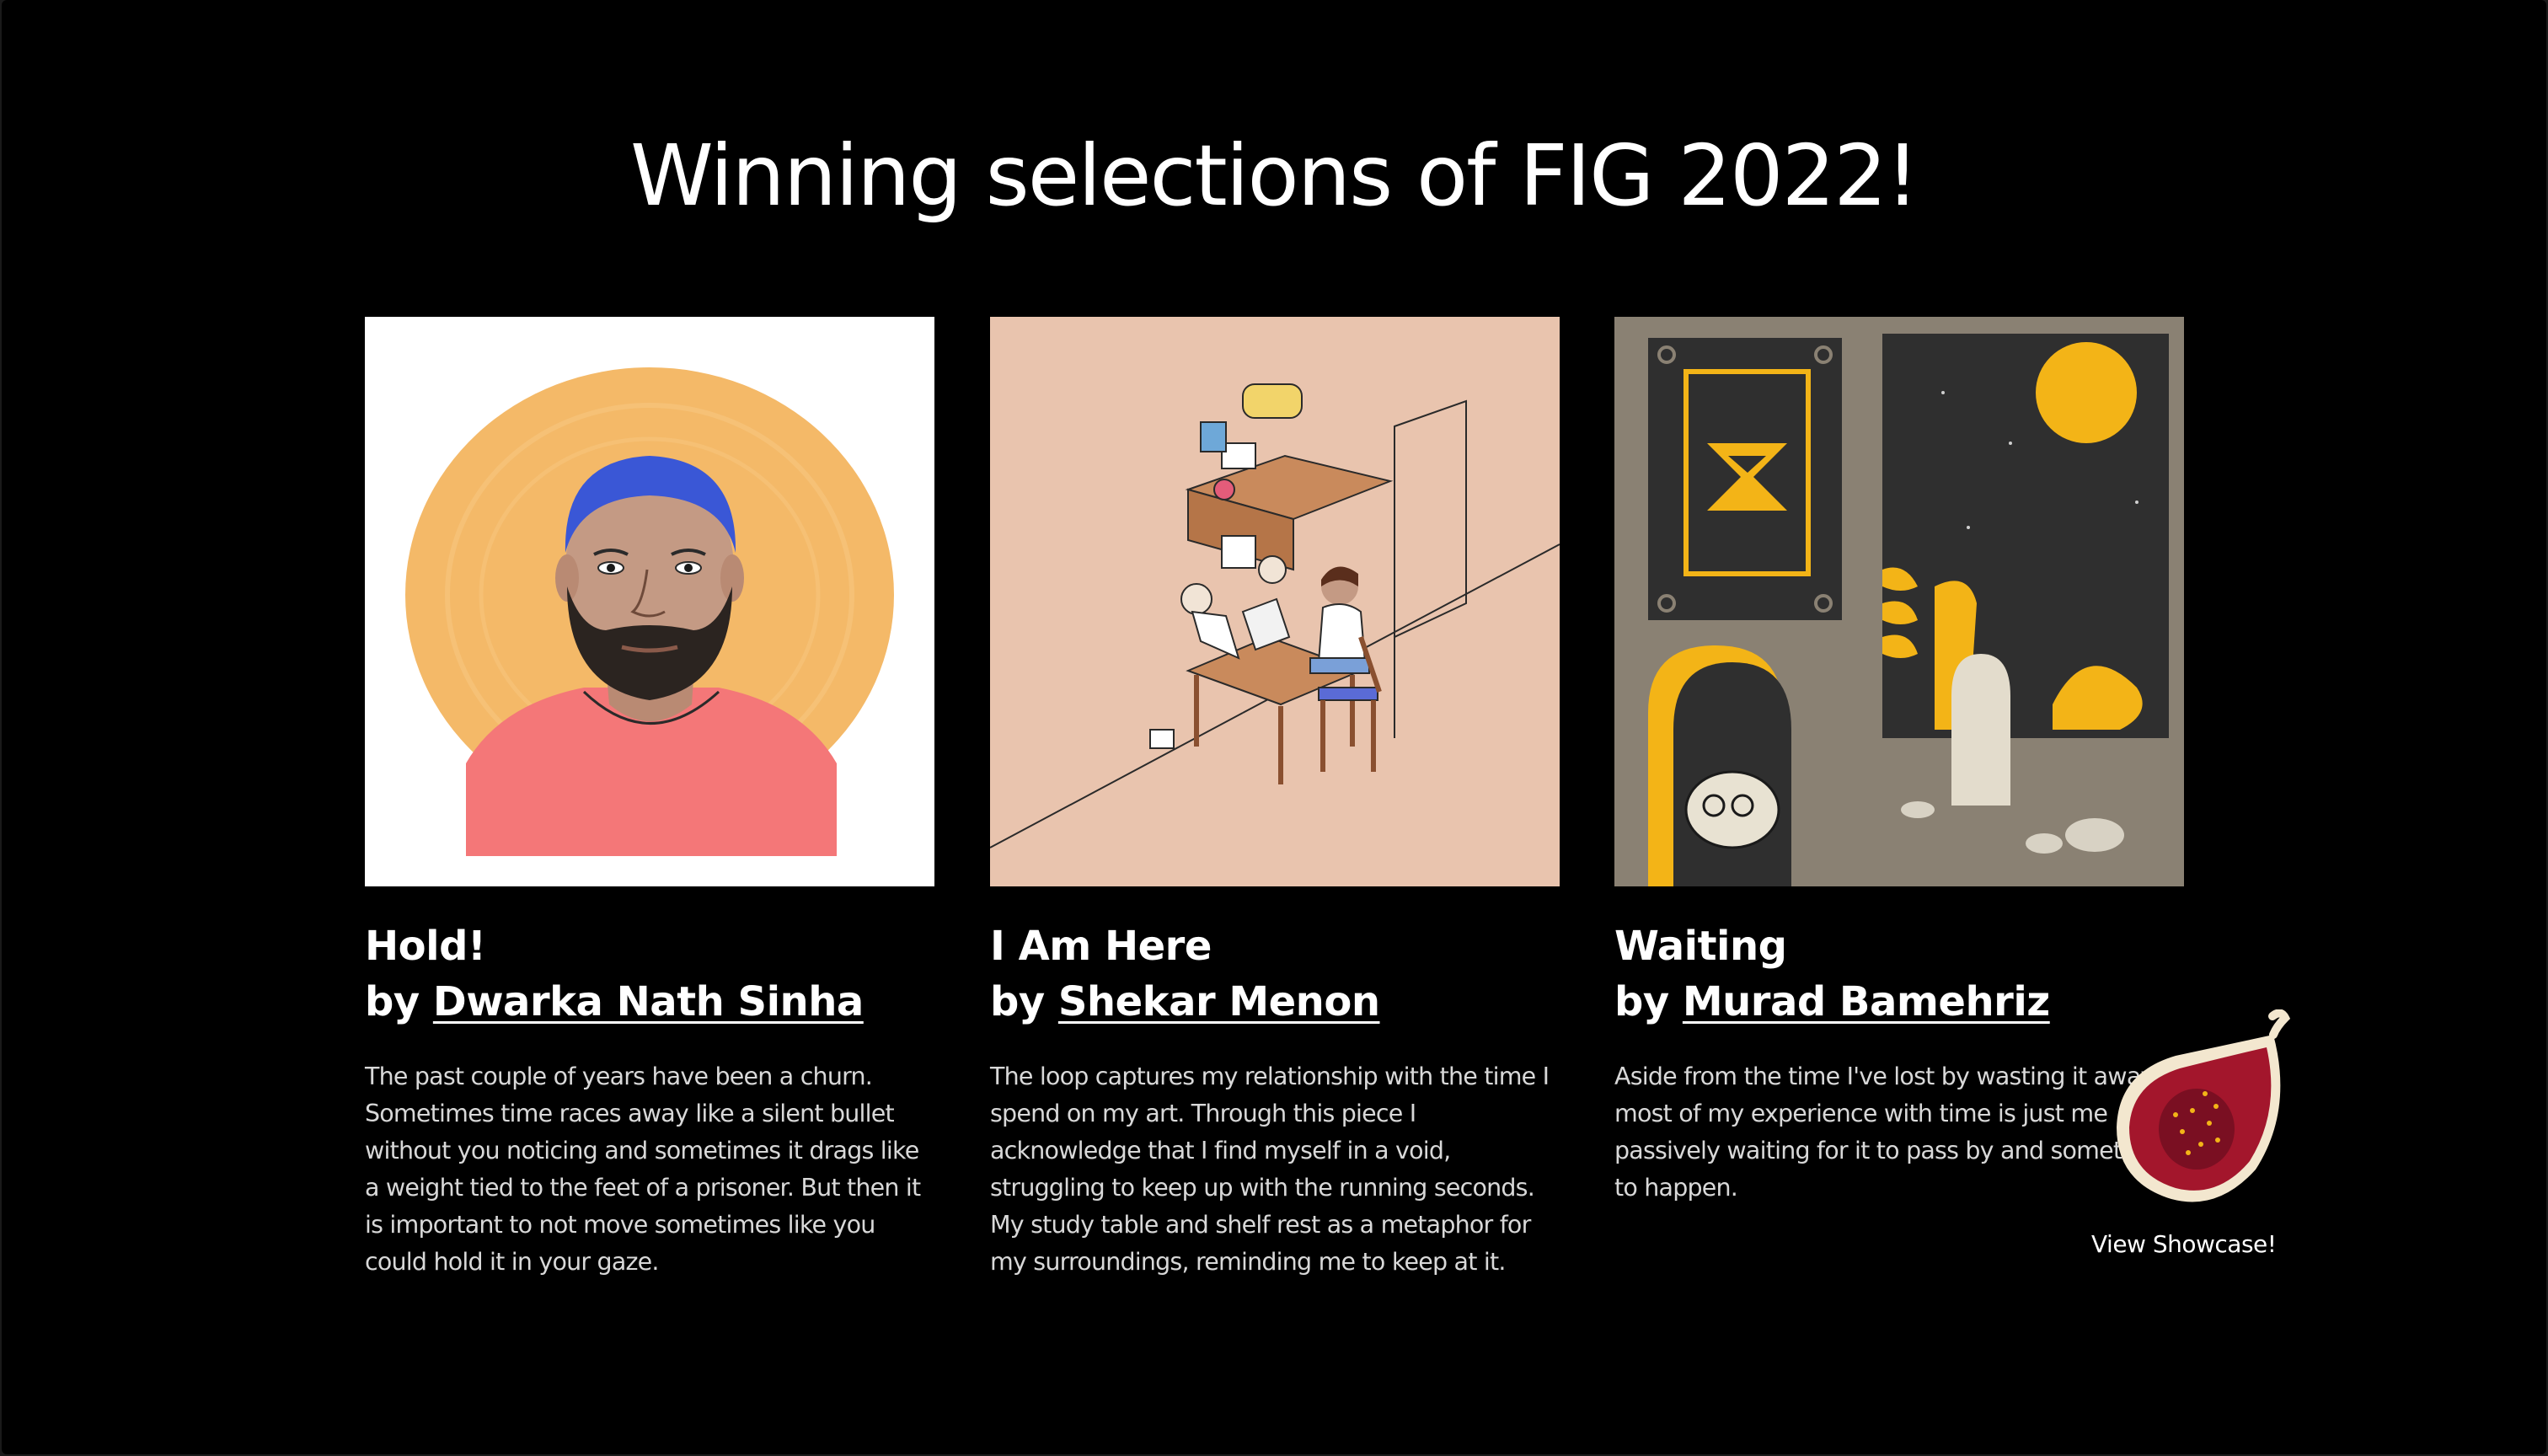 The height and width of the screenshot is (1456, 2548). I want to click on artist-link: Murad Bamehriz, so click(1866, 1001).